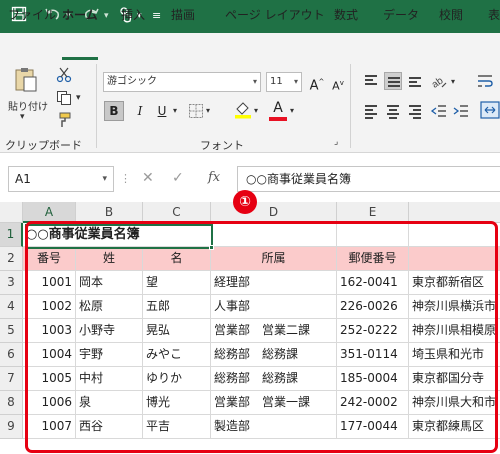  I want to click on cell-f2, so click(454, 259).